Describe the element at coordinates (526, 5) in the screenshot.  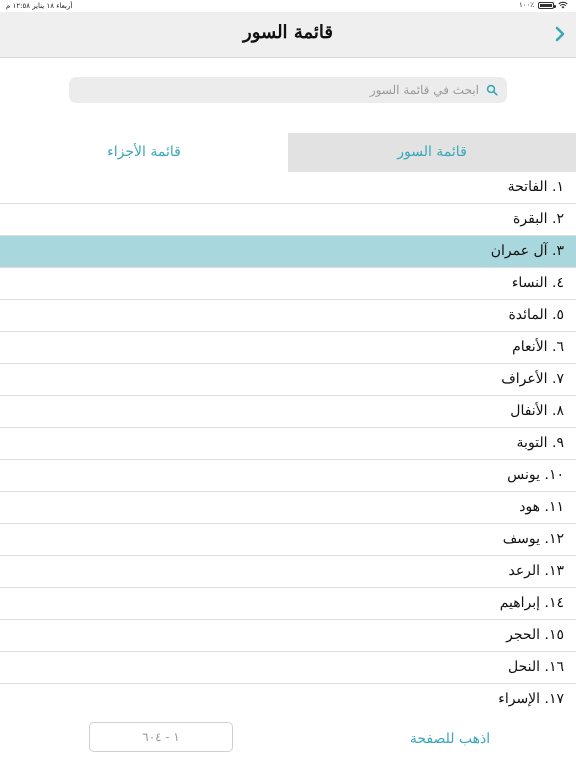
I see `battery-percent: ٪١٠٠` at that location.